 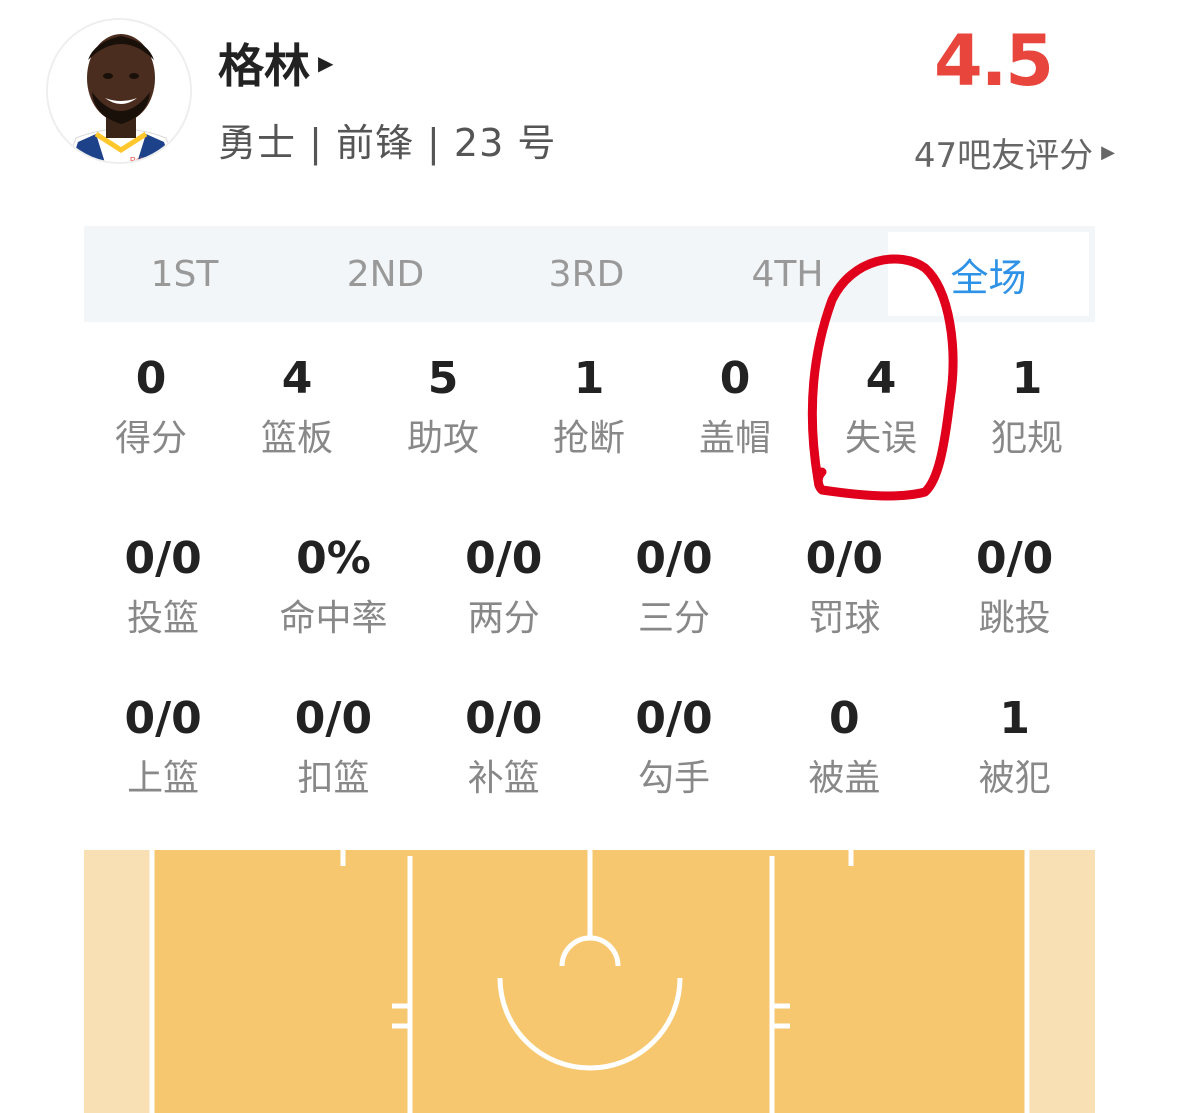 I want to click on stat-label: 跳投, so click(x=1014, y=618).